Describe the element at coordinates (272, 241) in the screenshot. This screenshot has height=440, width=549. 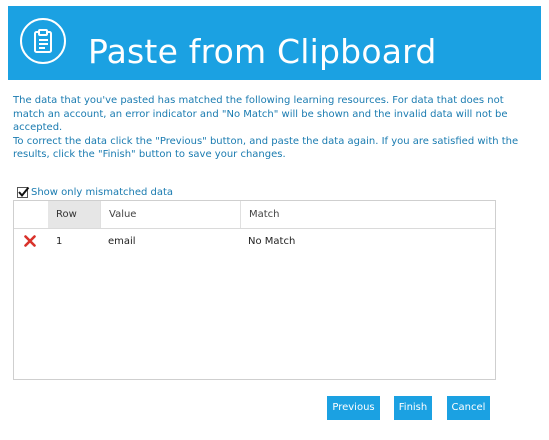
I see `cell-match-status: No Match` at that location.